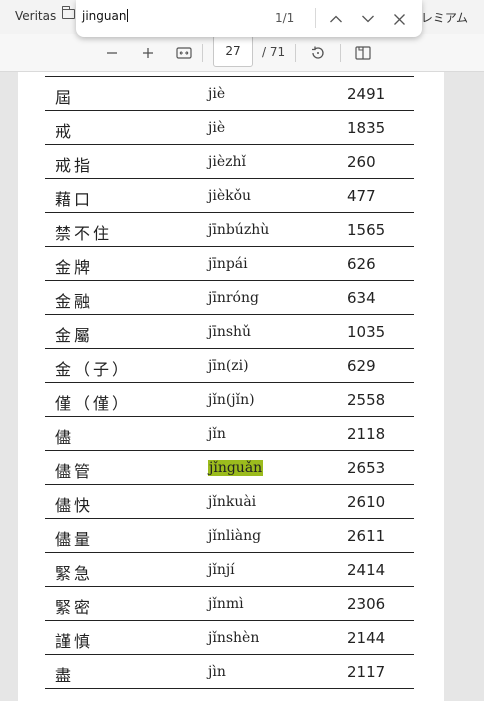 This screenshot has height=701, width=484. I want to click on find-divider, so click(315, 18).